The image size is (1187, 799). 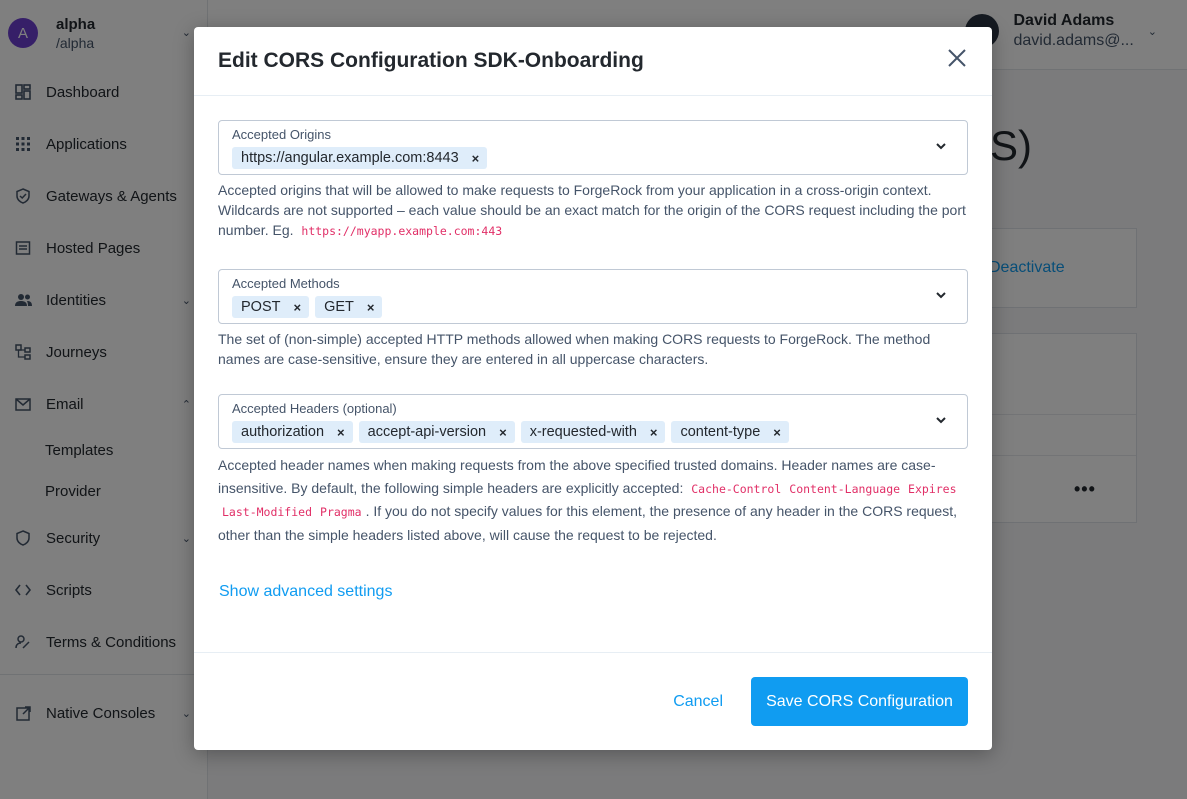 I want to click on tag-header: content-type ×, so click(x=730, y=432).